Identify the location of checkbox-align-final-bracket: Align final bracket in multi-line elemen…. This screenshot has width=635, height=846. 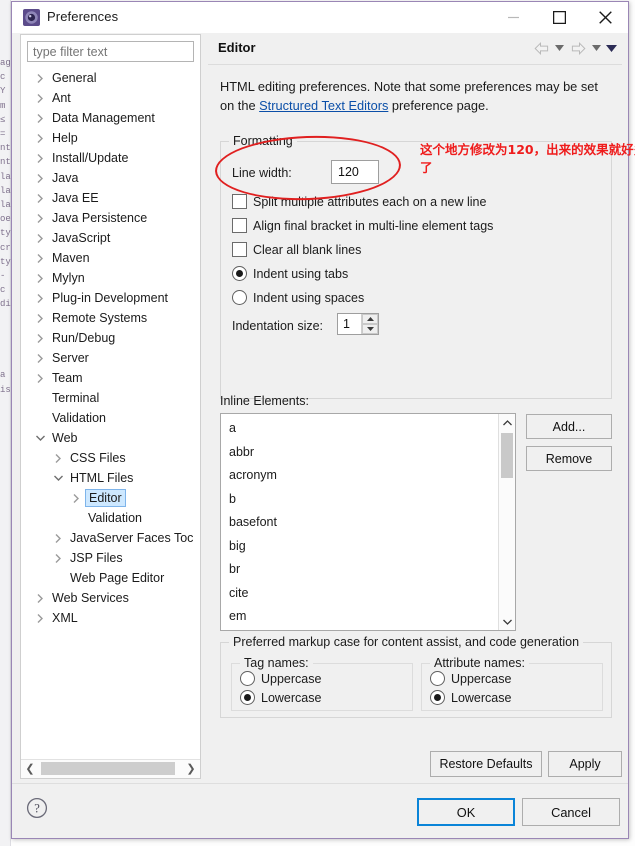
(362, 225).